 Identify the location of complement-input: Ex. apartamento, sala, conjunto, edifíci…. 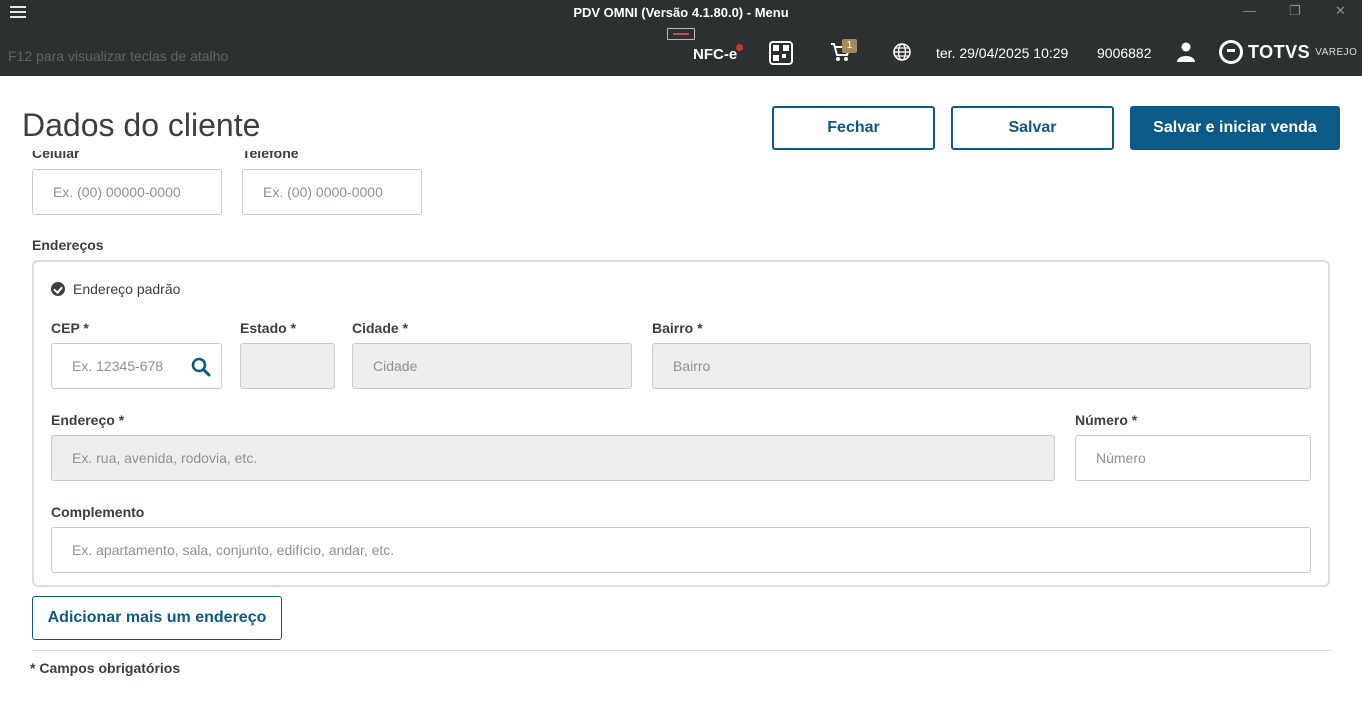
(681, 550).